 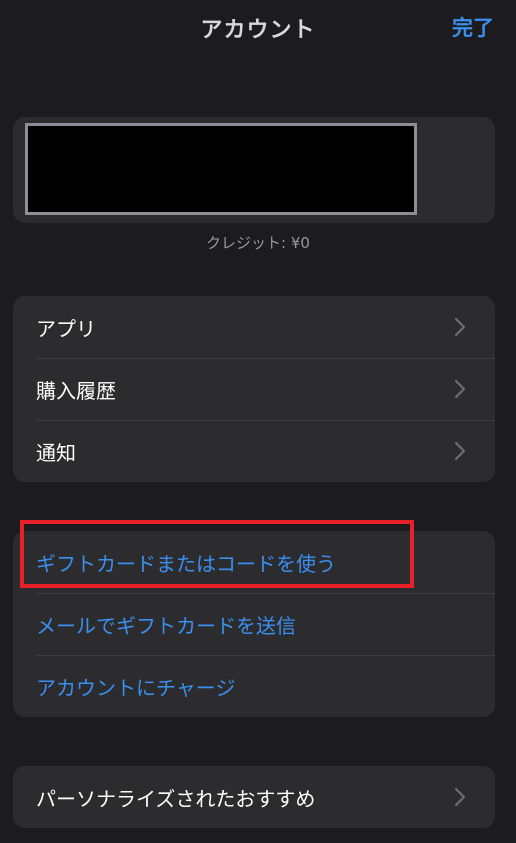 What do you see at coordinates (254, 686) in the screenshot?
I see `add-funds-row: アカウントにチャージ` at bounding box center [254, 686].